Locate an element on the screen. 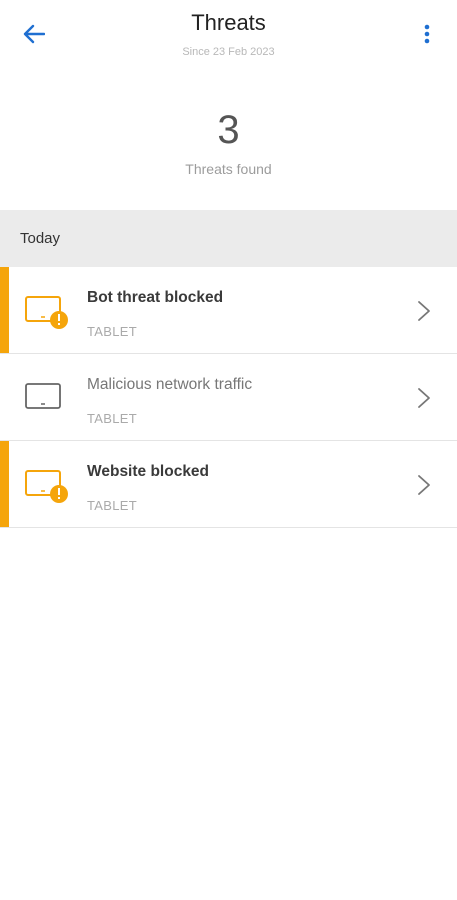  threat-summary: 3 Threats found is located at coordinates (228, 145).